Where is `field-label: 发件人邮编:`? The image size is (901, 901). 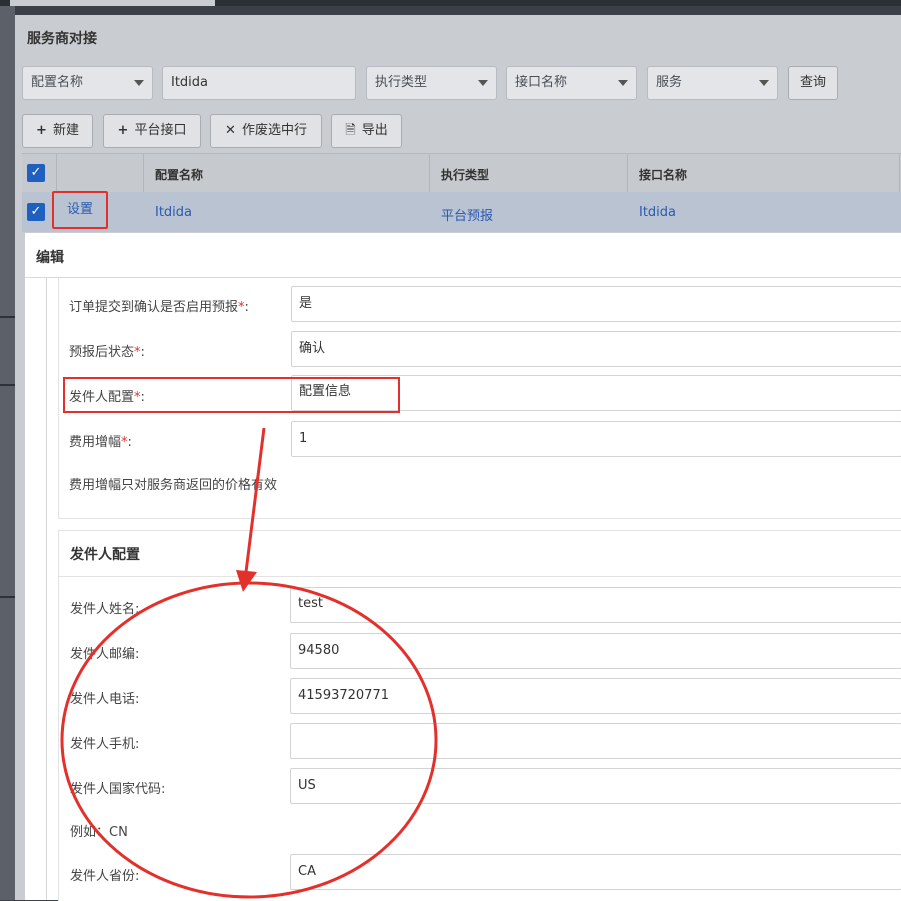 field-label: 发件人邮编: is located at coordinates (105, 654).